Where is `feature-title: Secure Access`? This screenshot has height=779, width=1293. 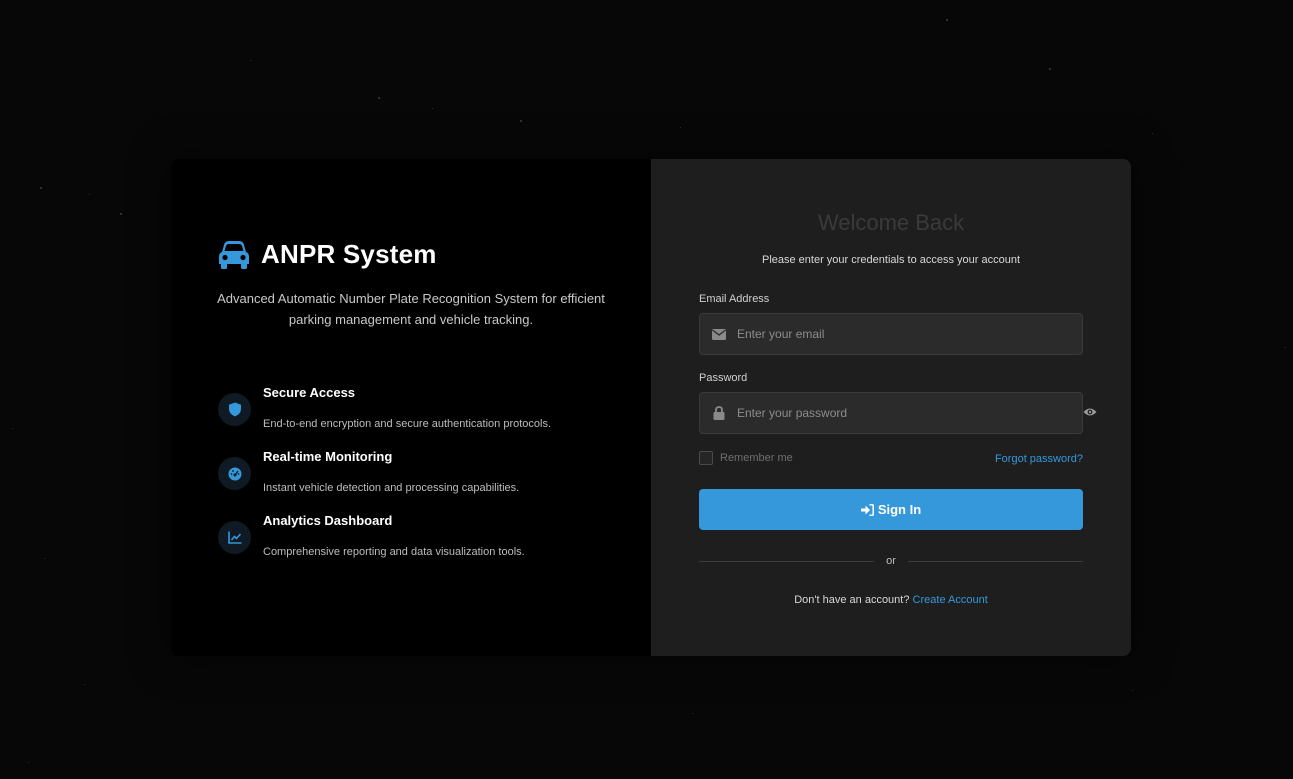 feature-title: Secure Access is located at coordinates (309, 392).